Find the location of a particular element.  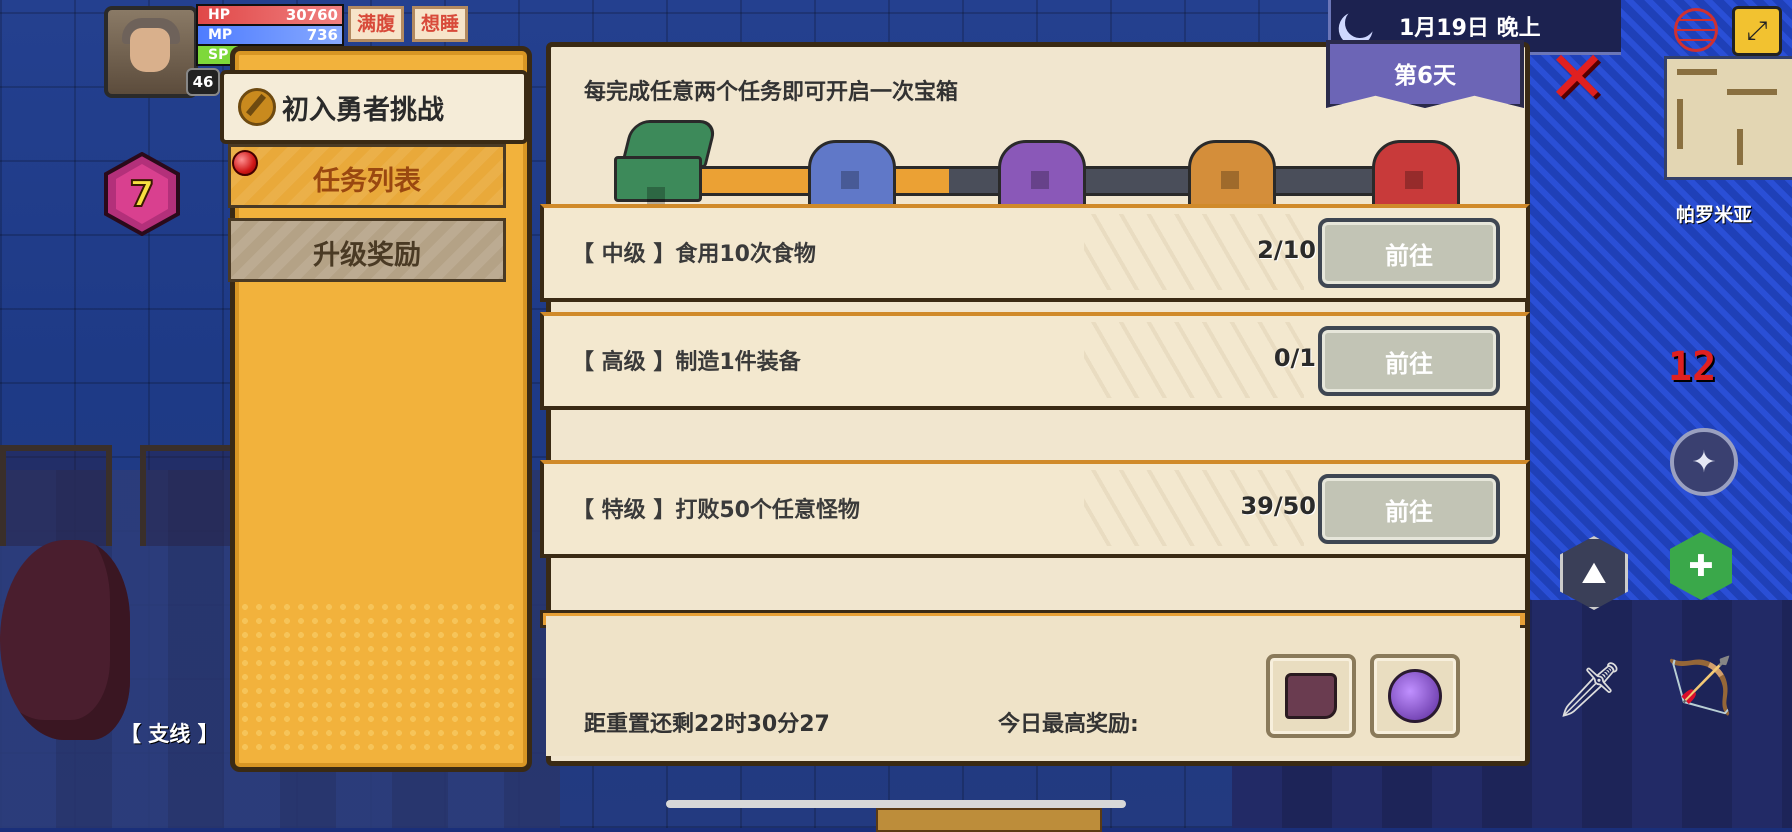

chest-red is located at coordinates (1416, 175).